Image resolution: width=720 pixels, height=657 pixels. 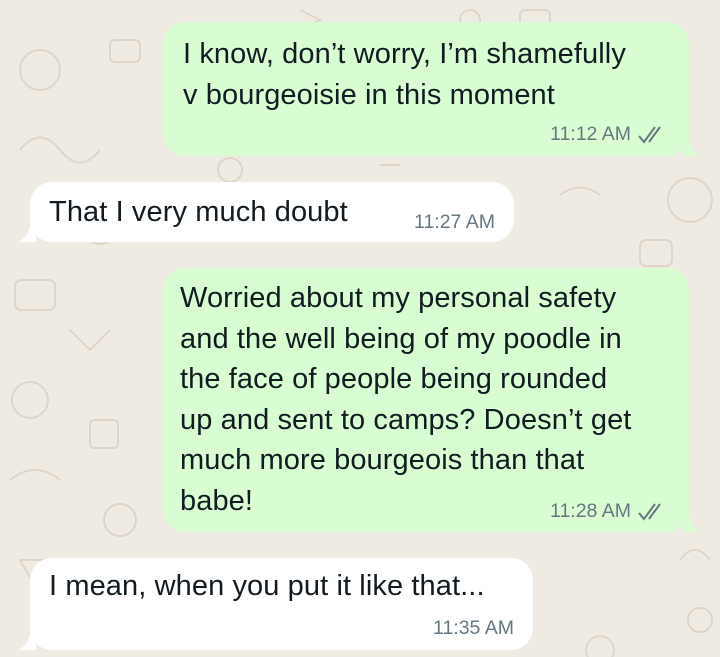 I want to click on message-meta: 11:12 AM, so click(x=608, y=134).